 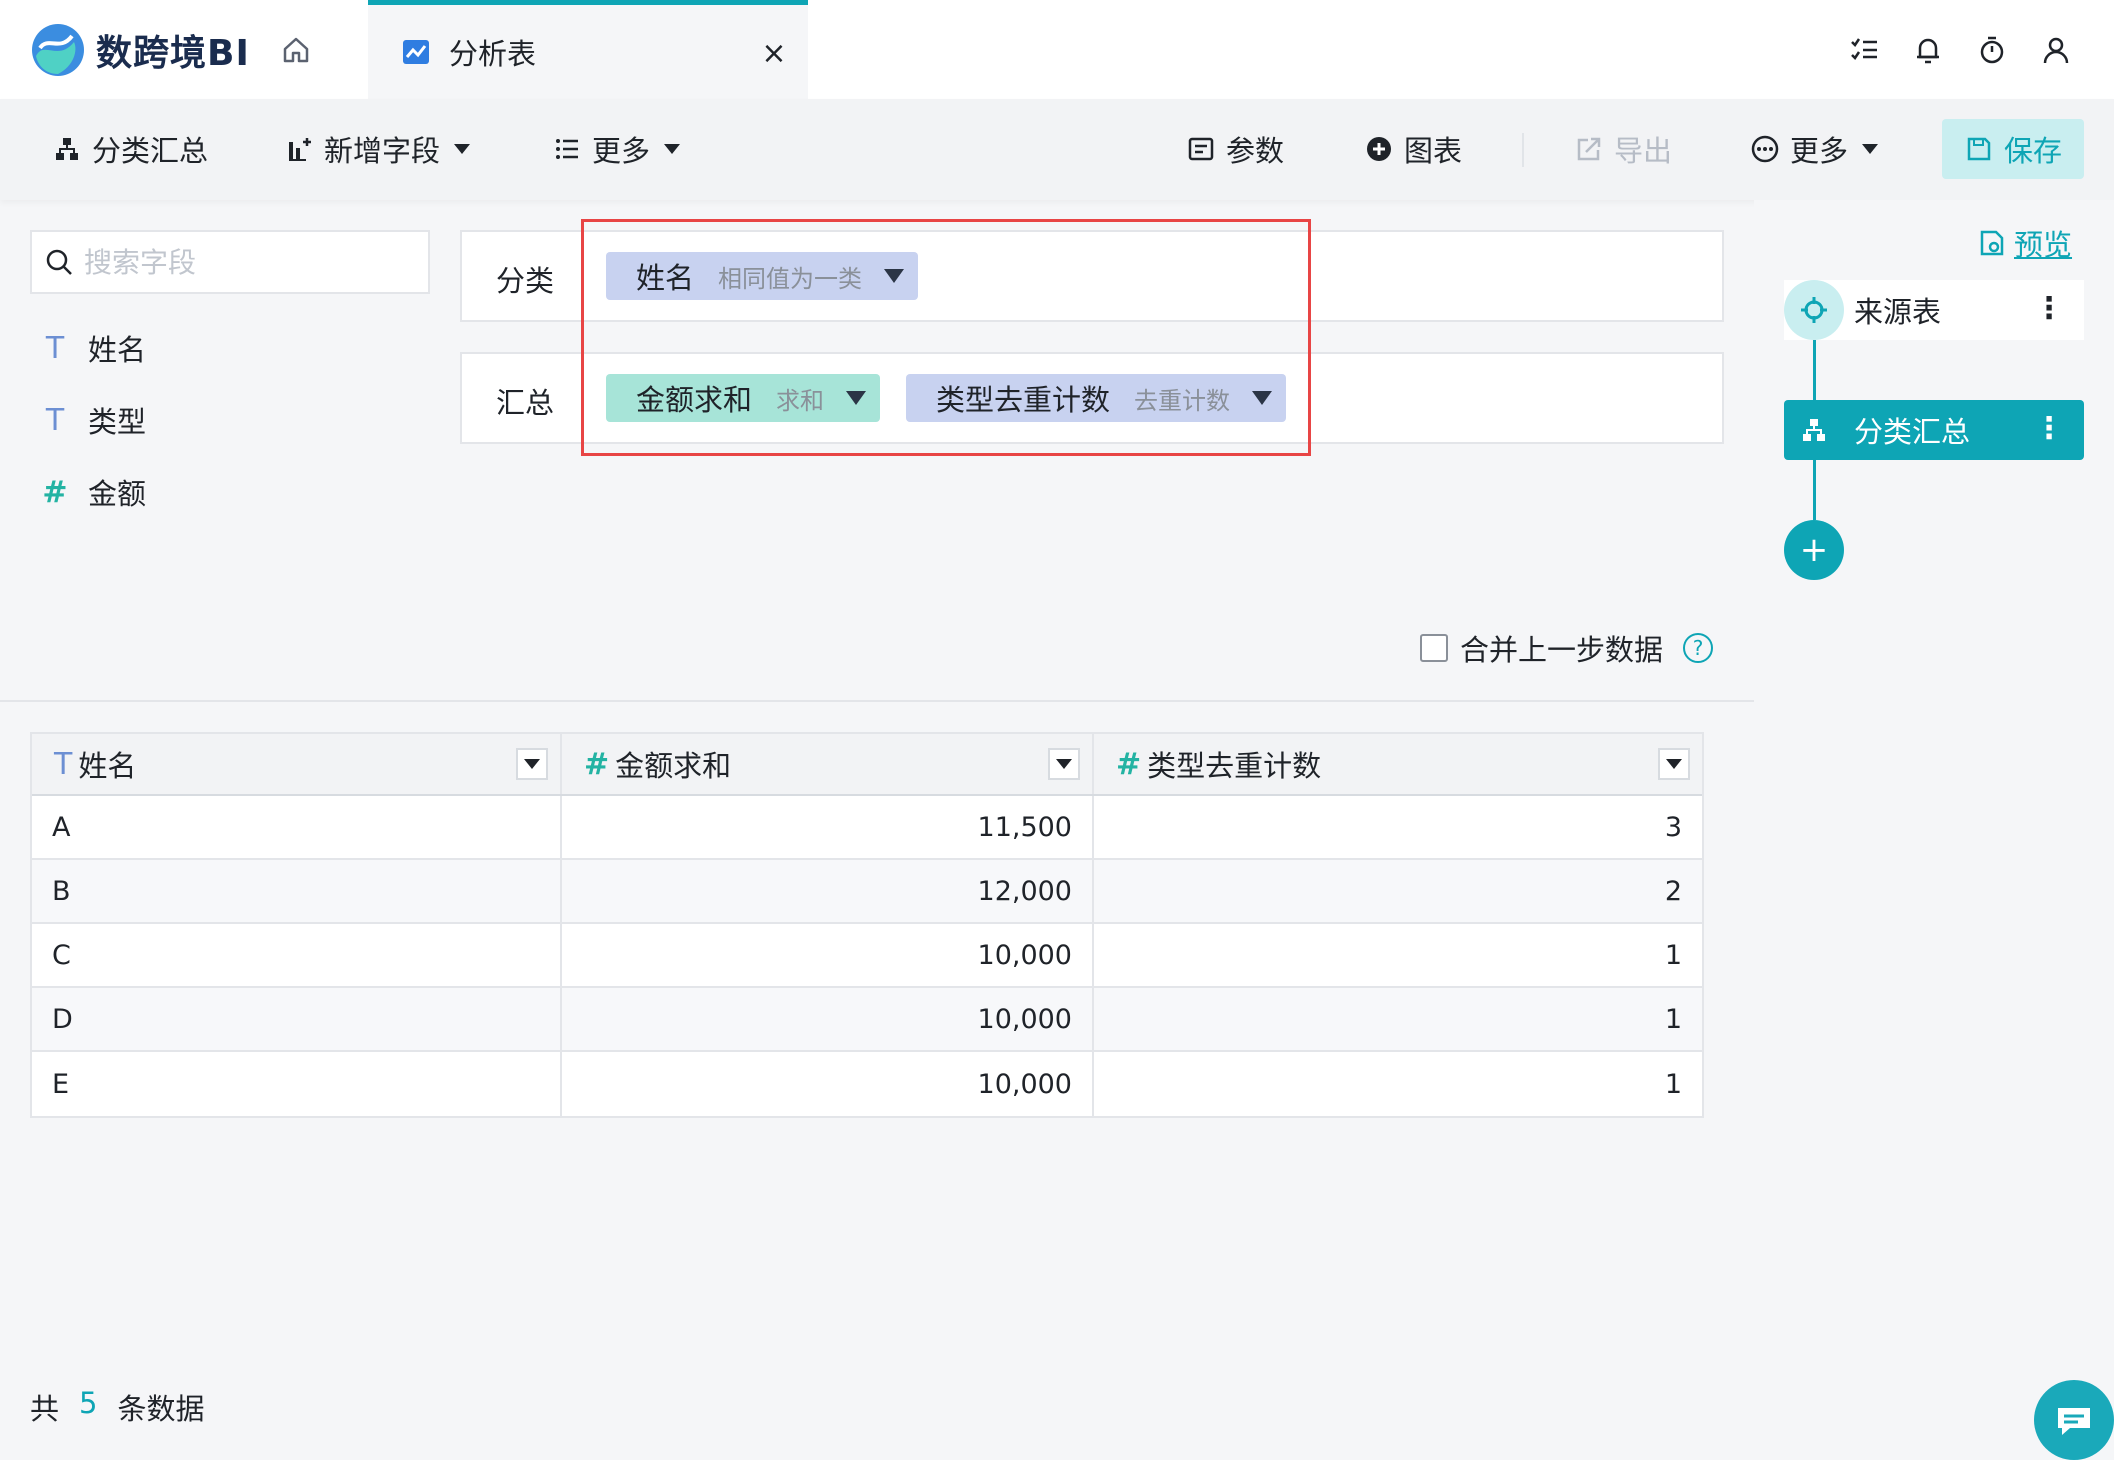 I want to click on row-count-prefix: 共, so click(x=45, y=1409).